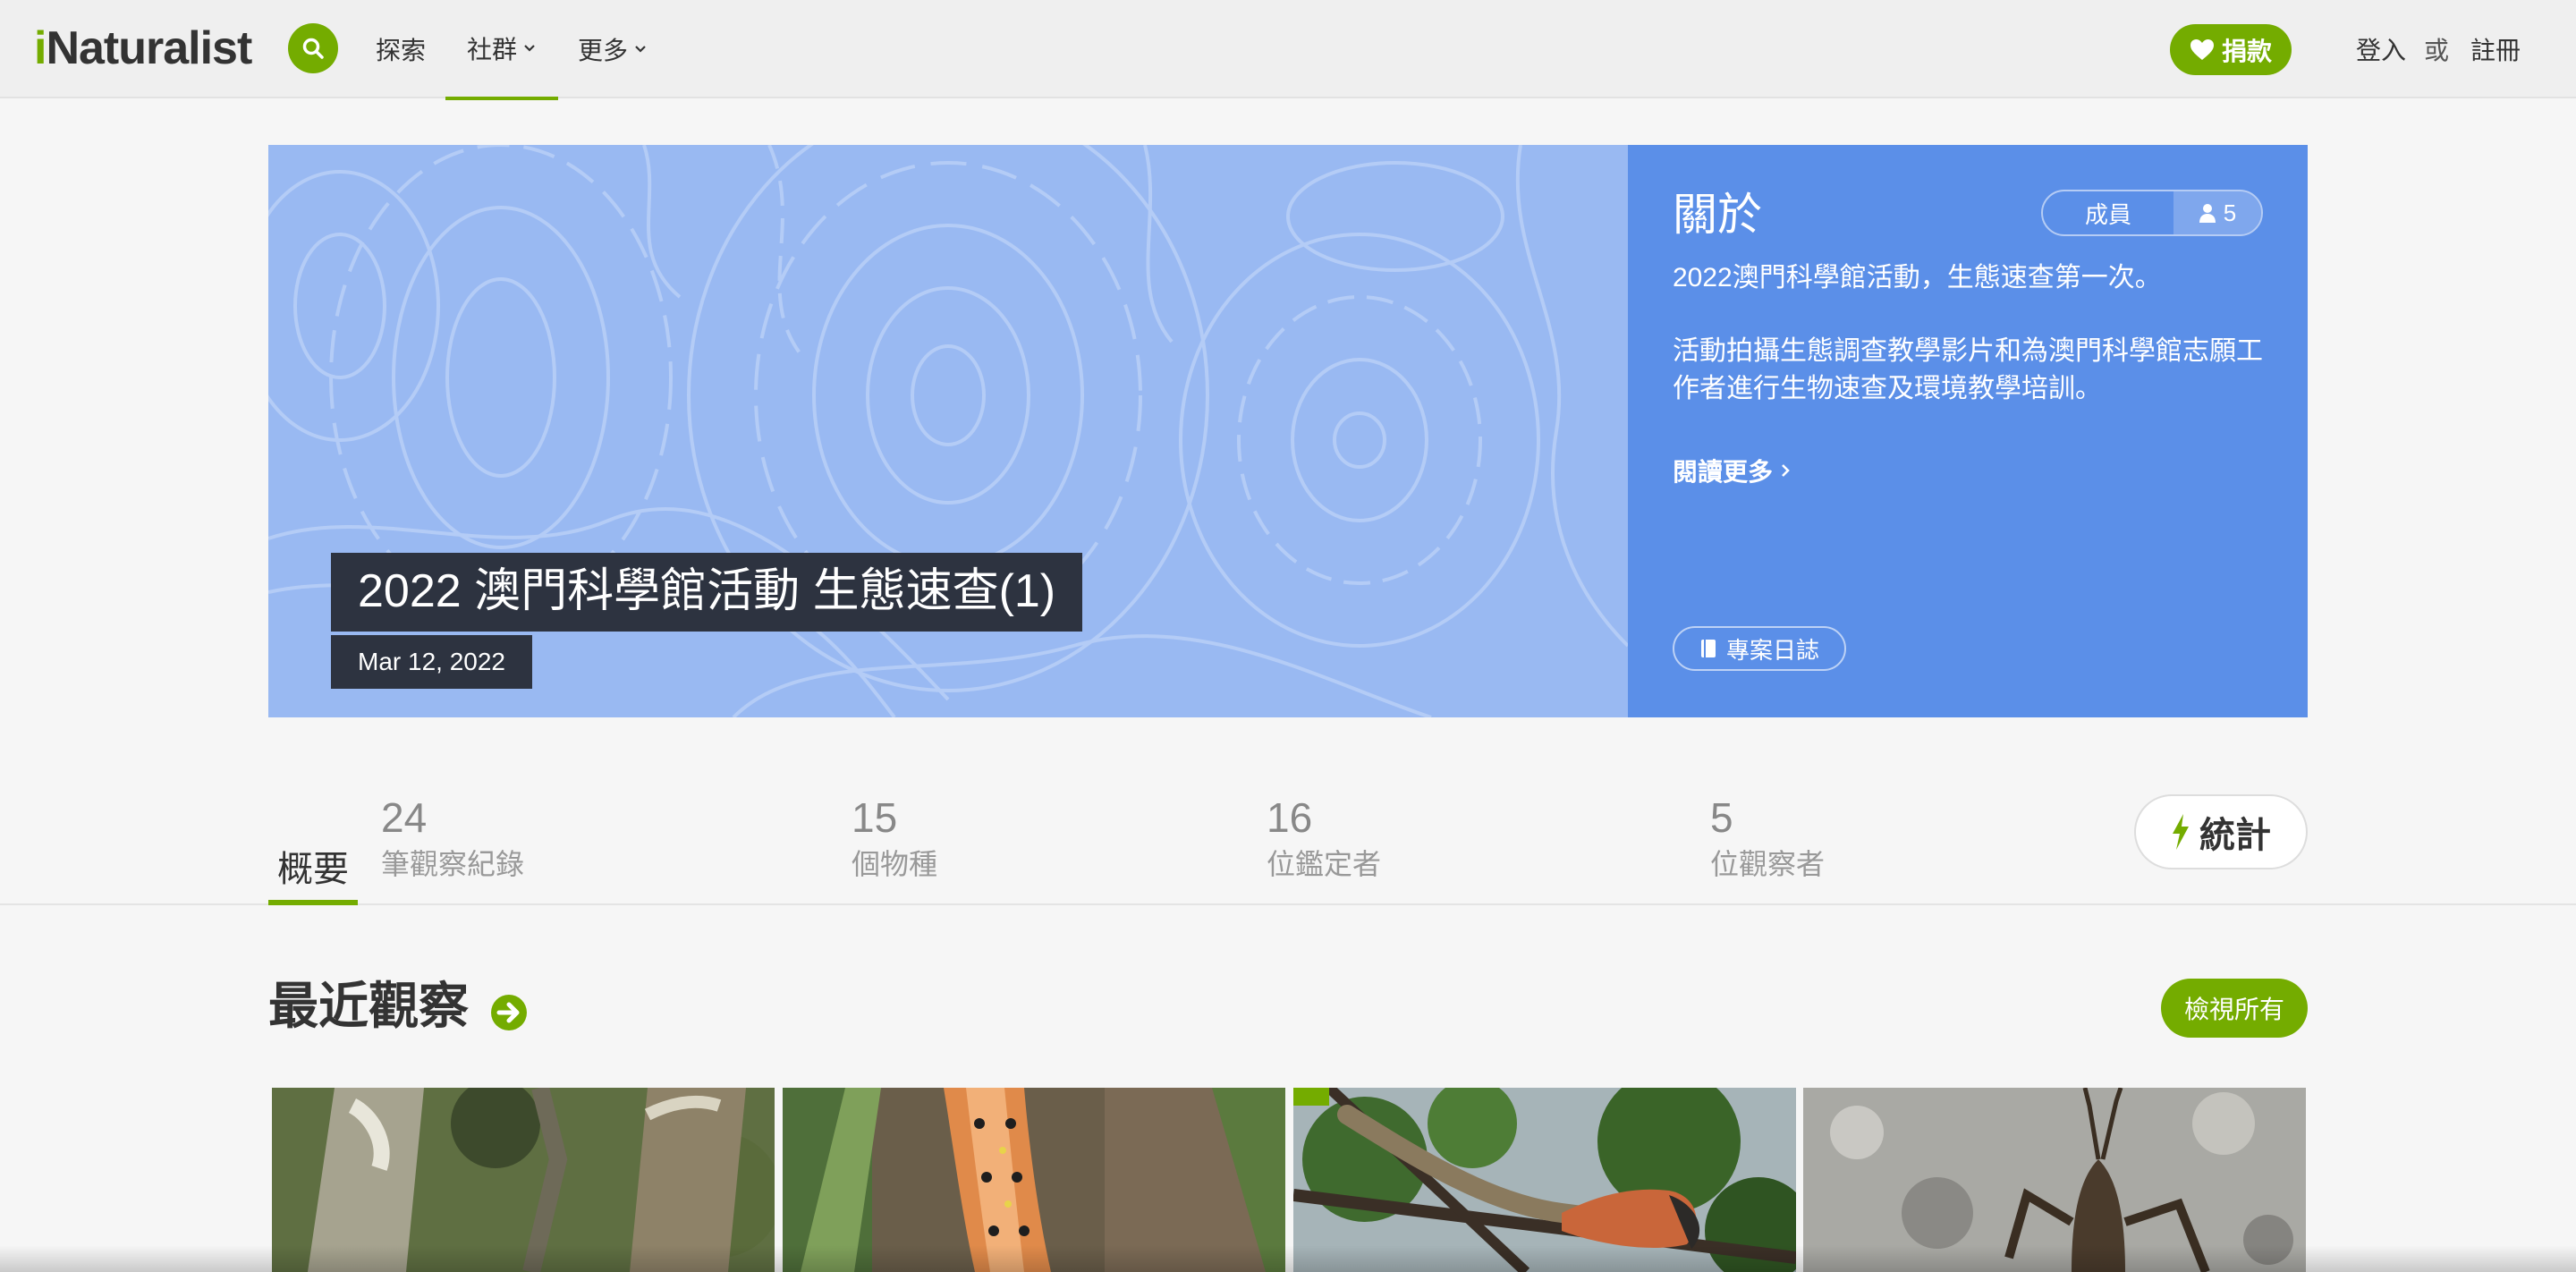 This screenshot has width=2576, height=1272. I want to click on lizard-photo-image, so click(1544, 1180).